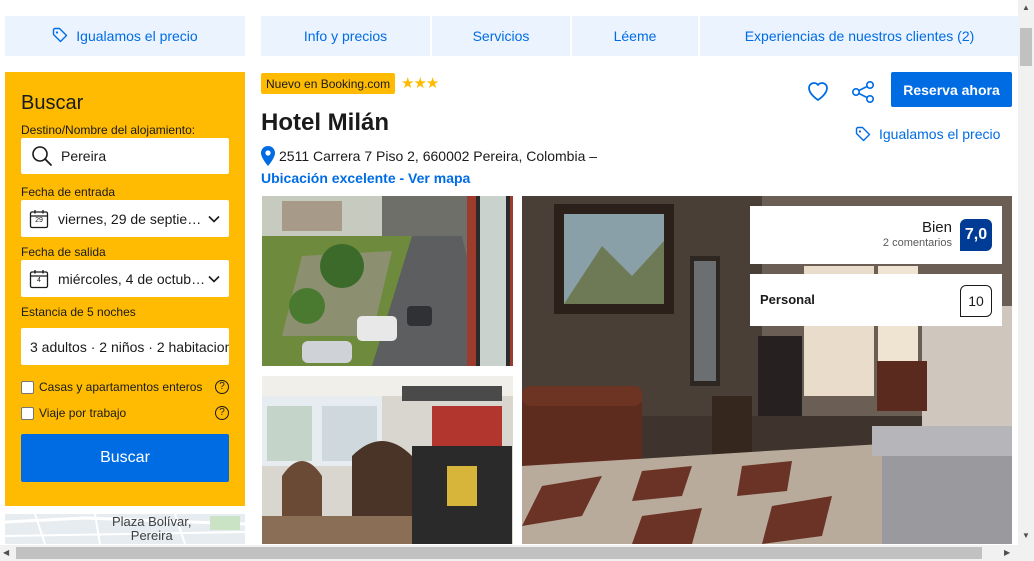  I want to click on work-trip-checkbox, so click(27, 413).